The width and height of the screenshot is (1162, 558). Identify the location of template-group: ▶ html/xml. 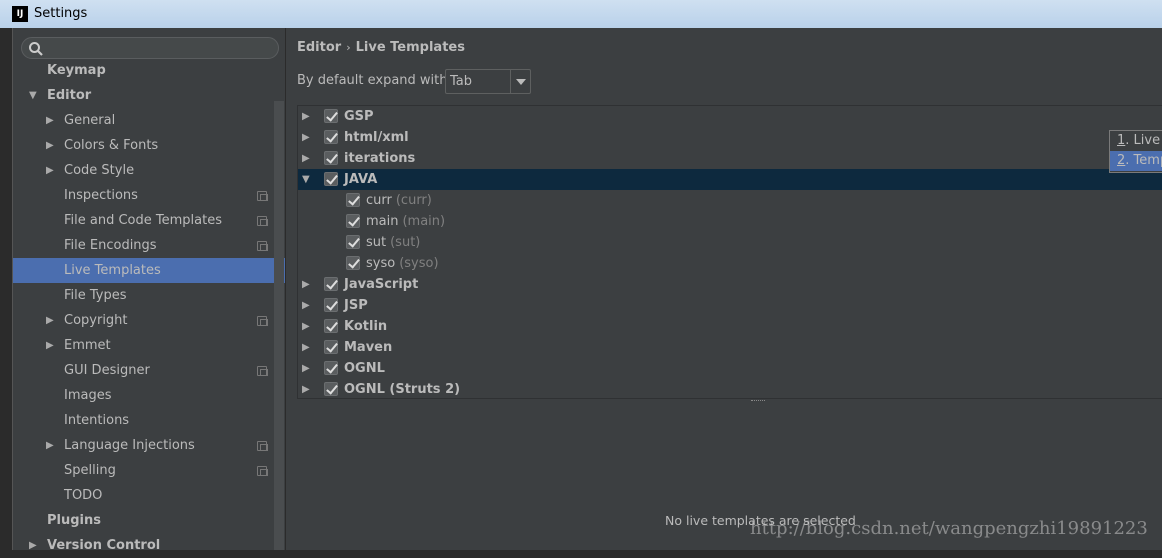
(730, 137).